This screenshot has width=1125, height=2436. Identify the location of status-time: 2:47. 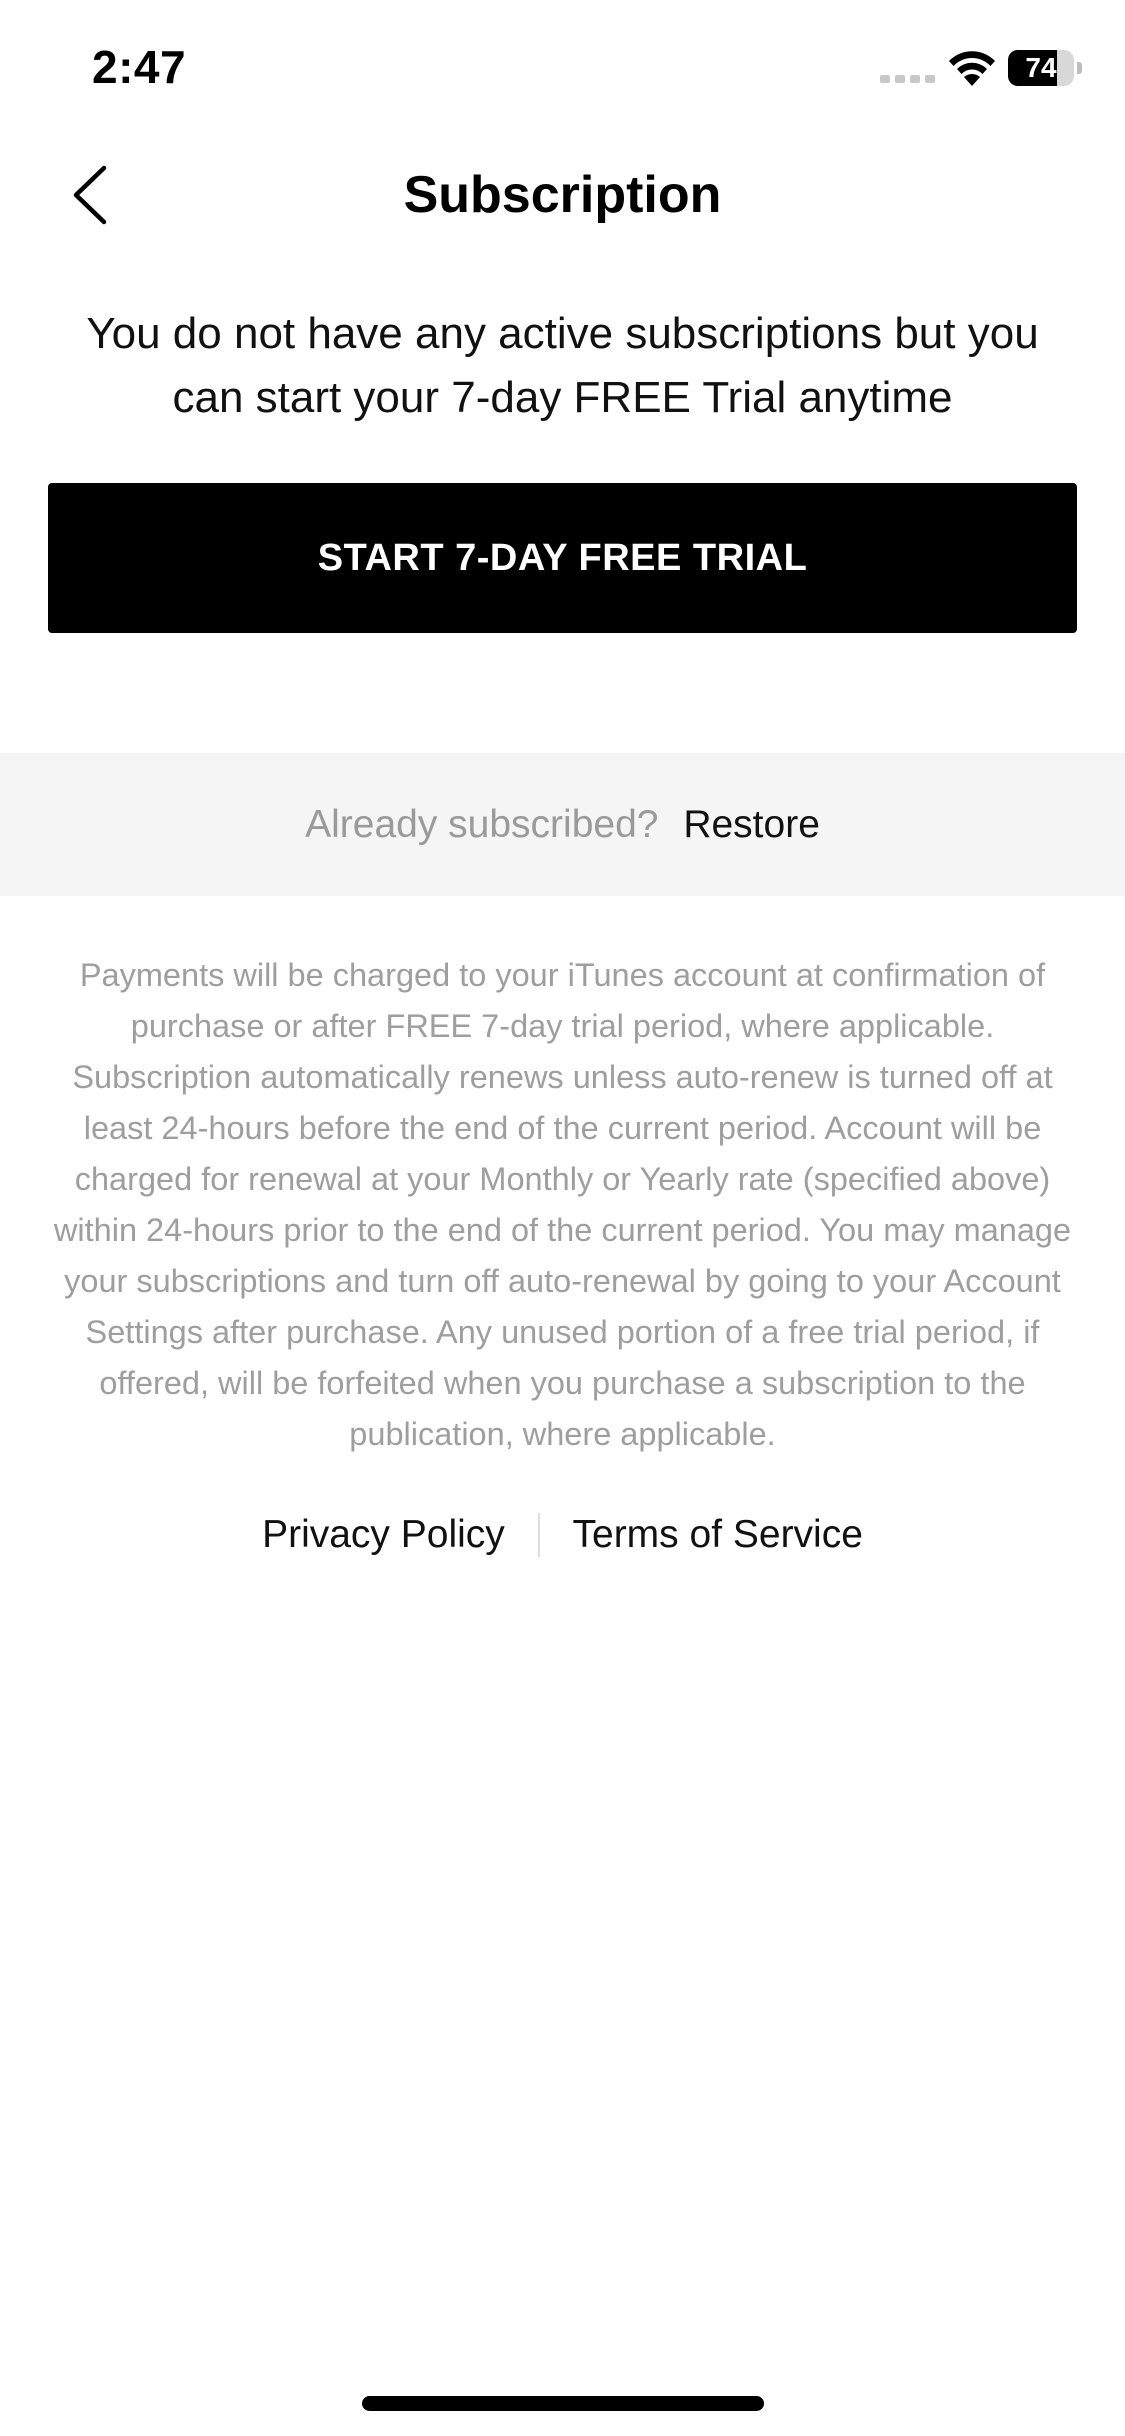
(139, 67).